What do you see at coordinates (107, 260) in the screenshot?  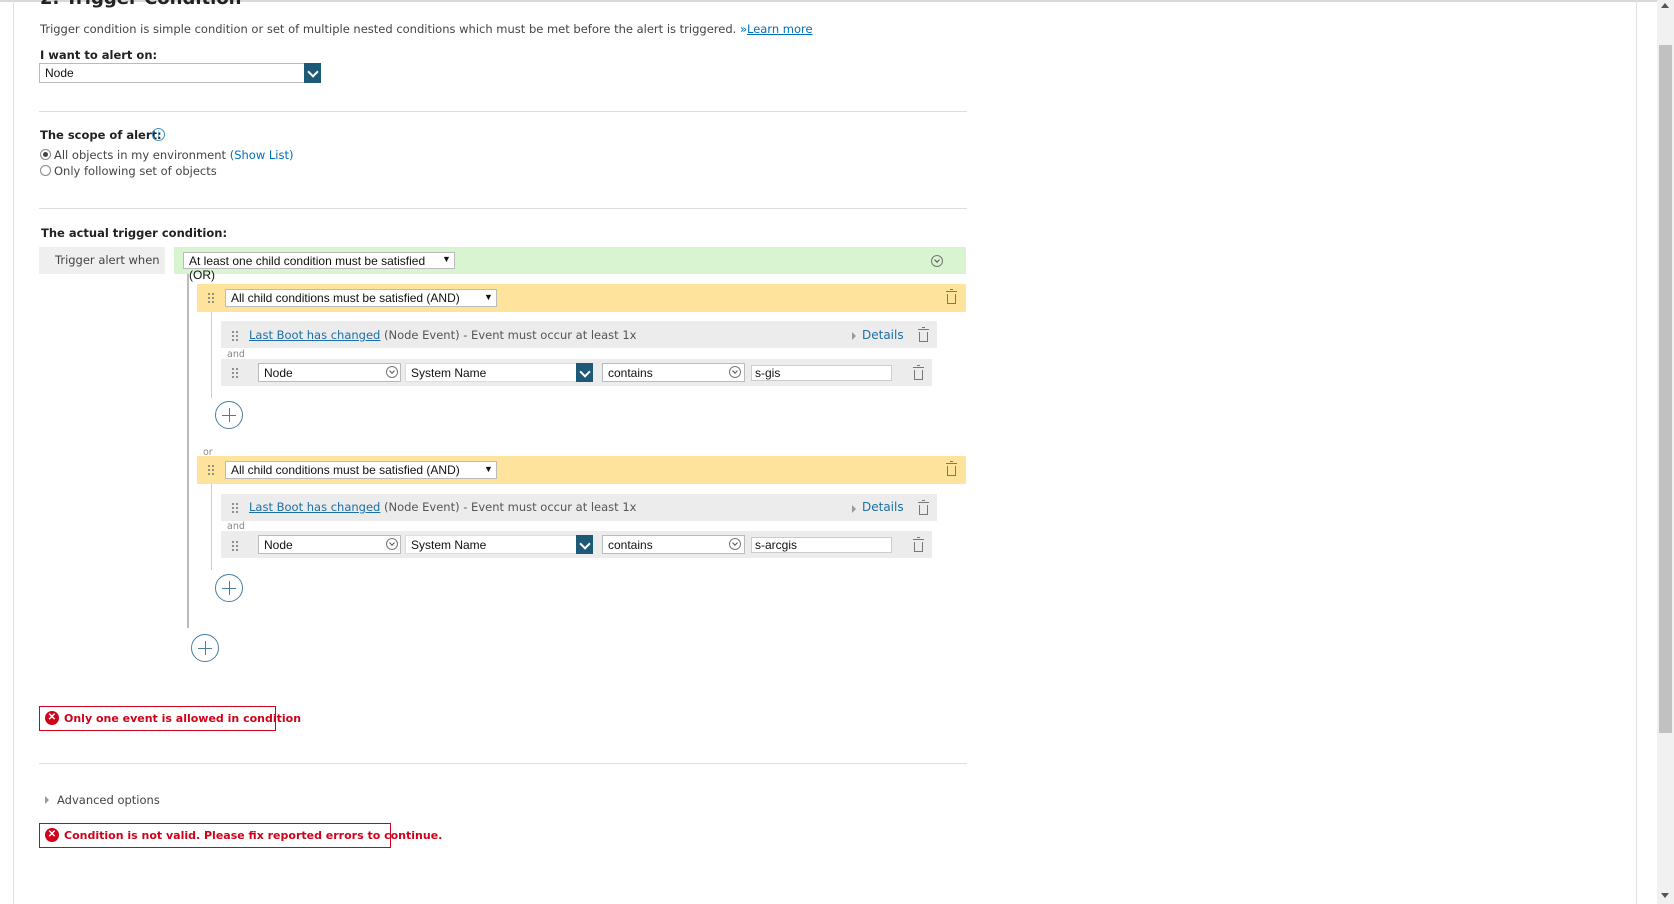 I see `trigger-when-label: Trigger alert when` at bounding box center [107, 260].